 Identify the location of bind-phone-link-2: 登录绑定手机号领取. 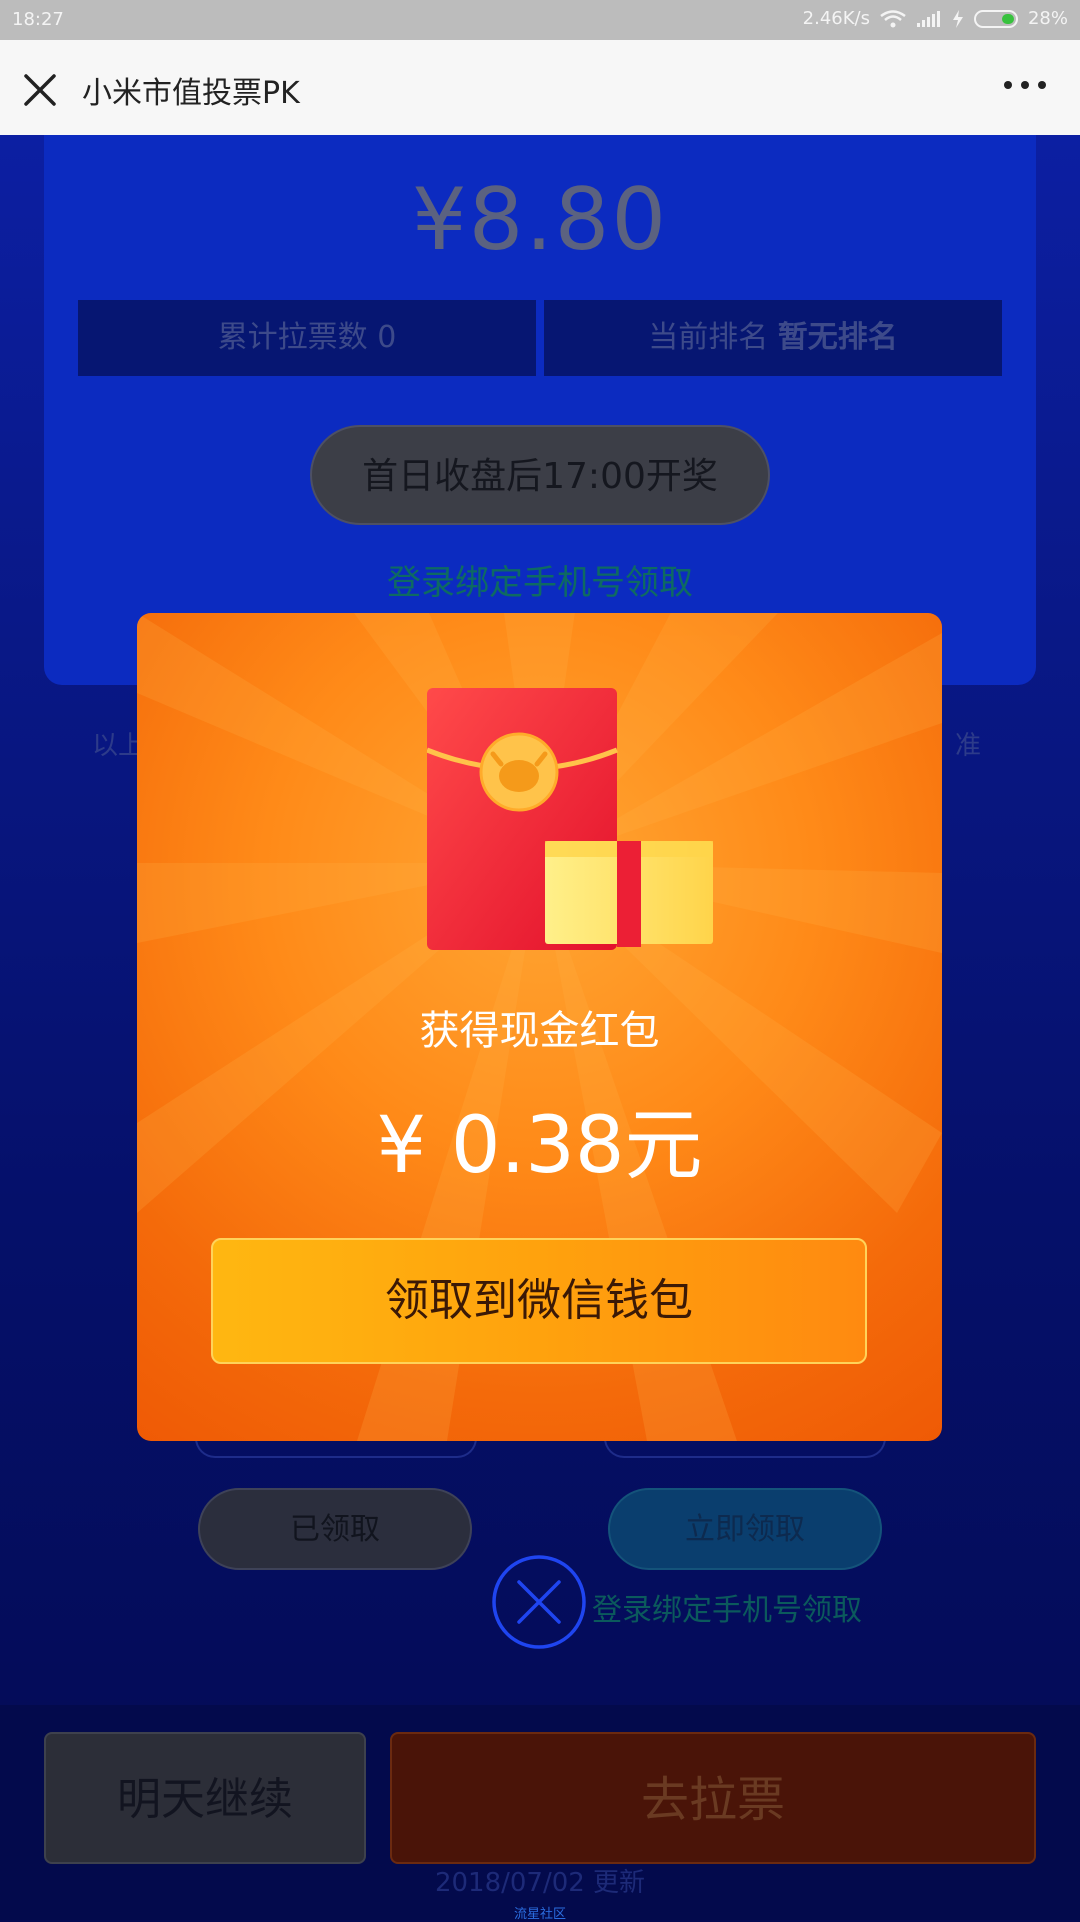
(727, 1607).